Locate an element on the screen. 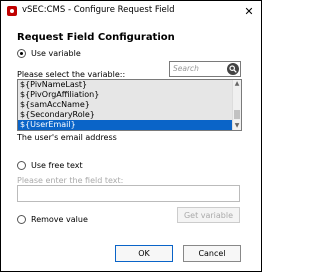  use-variable-radio-row: Use variable is located at coordinates (49, 53).